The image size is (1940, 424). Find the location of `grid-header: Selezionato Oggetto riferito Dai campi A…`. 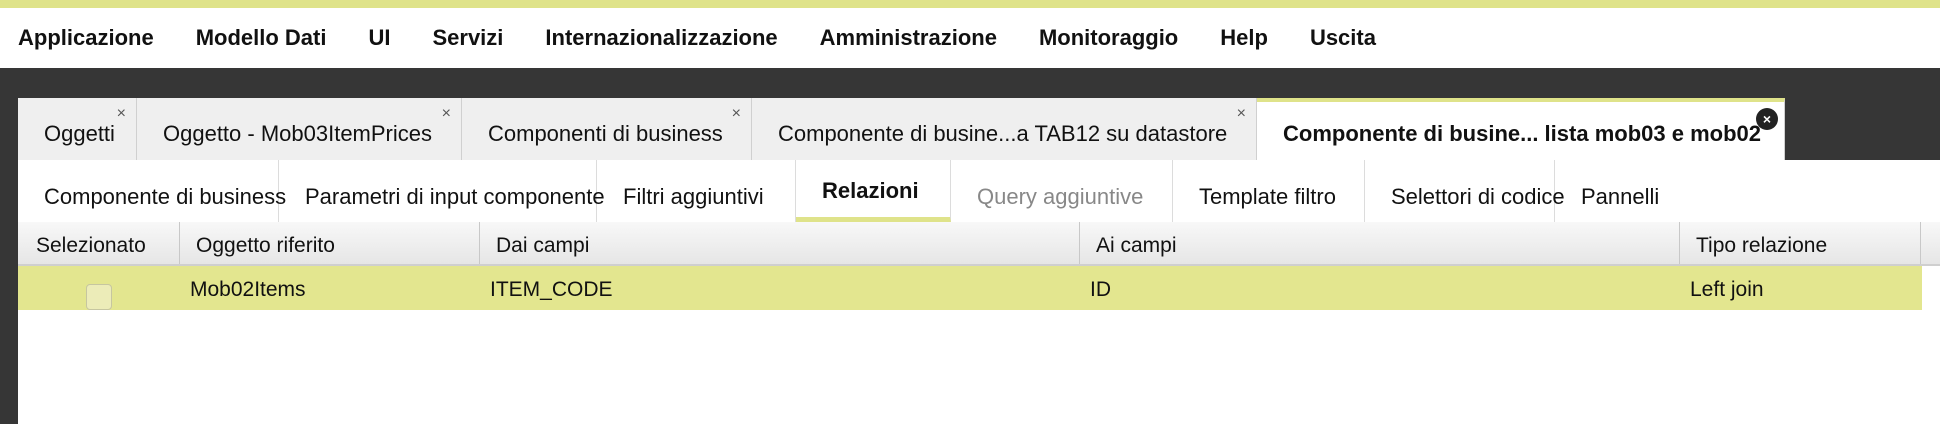

grid-header: Selezionato Oggetto riferito Dai campi A… is located at coordinates (979, 244).